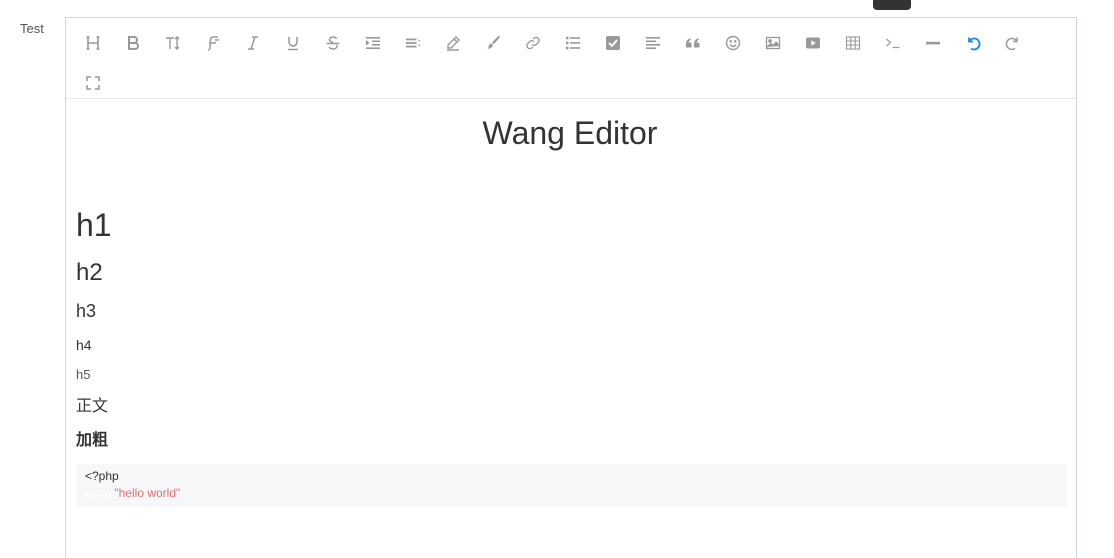  What do you see at coordinates (84, 345) in the screenshot?
I see `heading-4: h4` at bounding box center [84, 345].